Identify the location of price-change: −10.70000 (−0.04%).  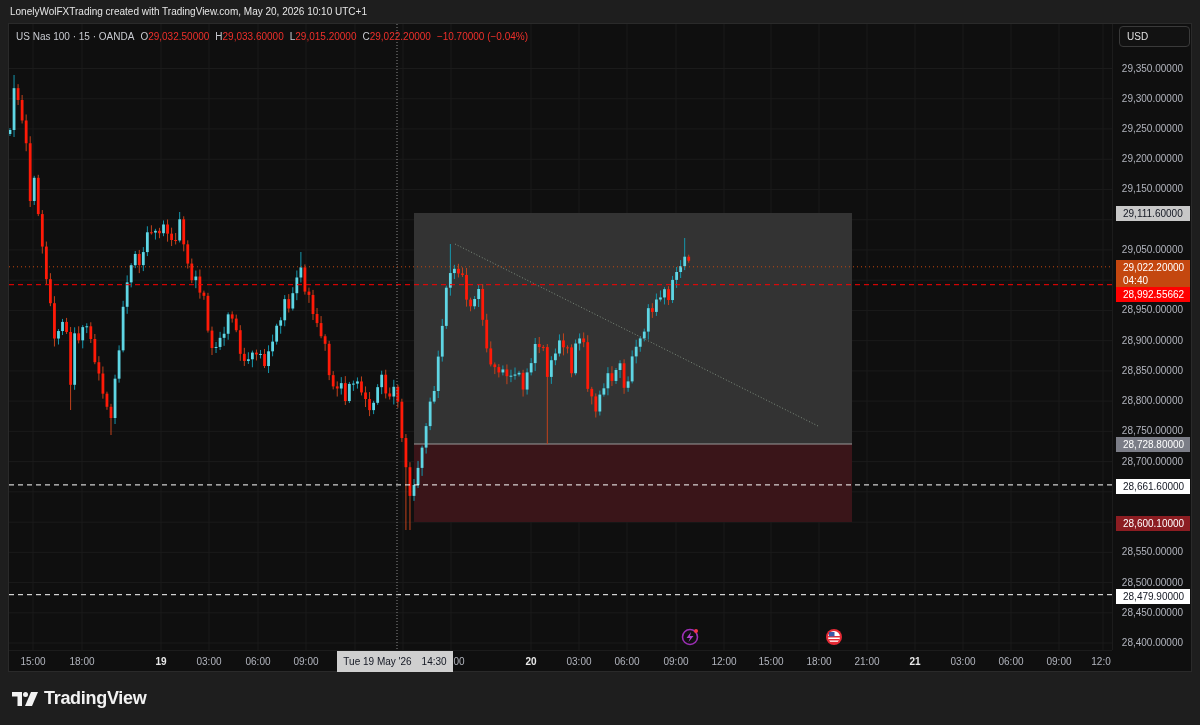
(482, 36).